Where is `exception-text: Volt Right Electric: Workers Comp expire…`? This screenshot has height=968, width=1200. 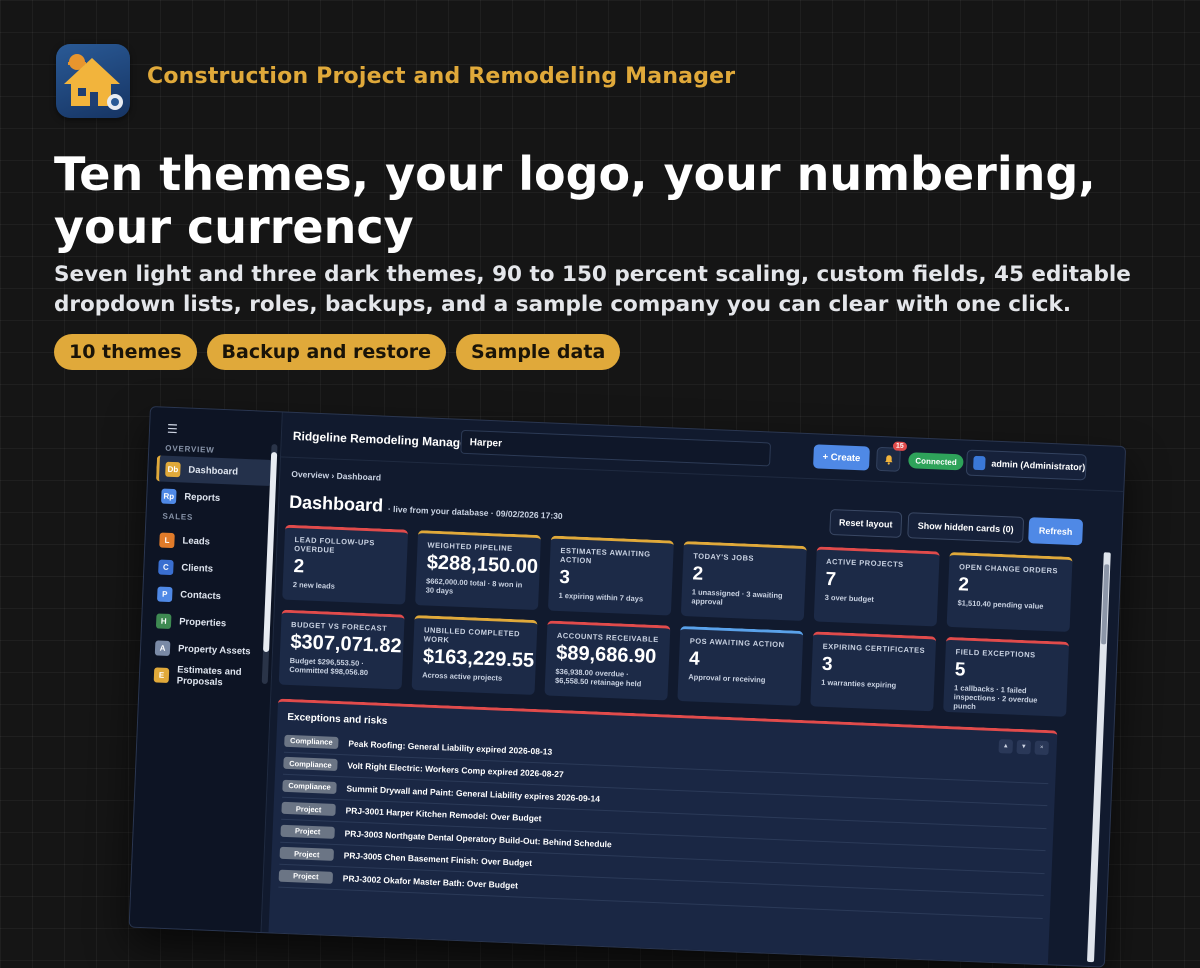 exception-text: Volt Right Electric: Workers Comp expire… is located at coordinates (455, 770).